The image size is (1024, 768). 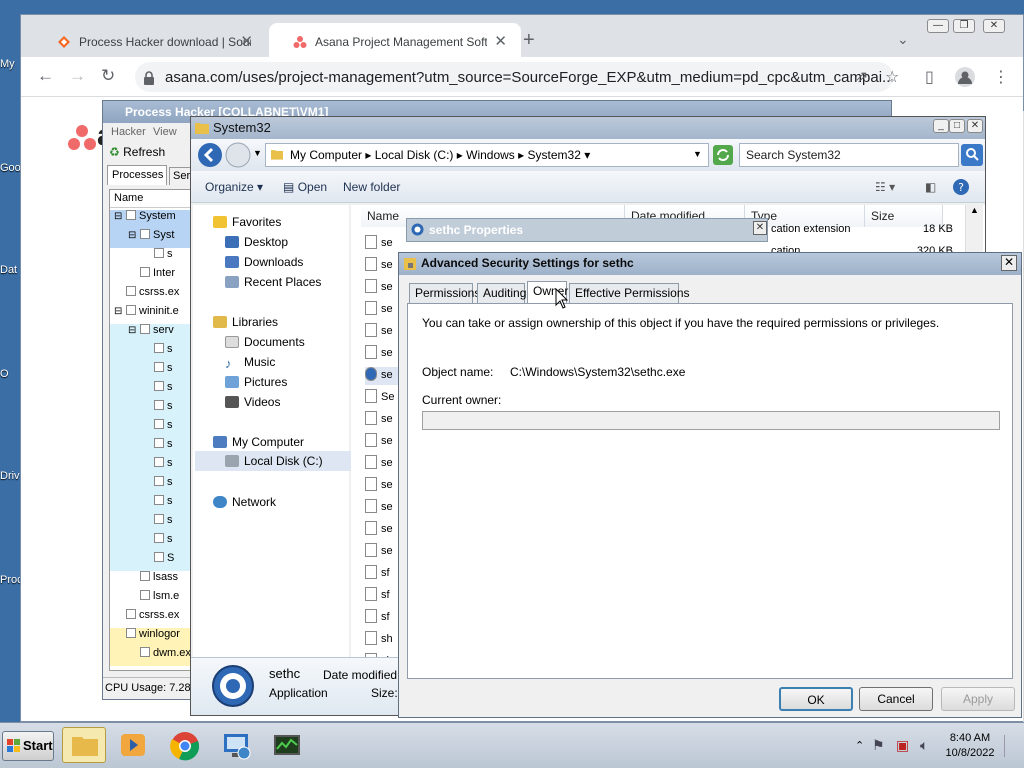 What do you see at coordinates (152, 333) in the screenshot?
I see `process-row: ⊟ serv` at bounding box center [152, 333].